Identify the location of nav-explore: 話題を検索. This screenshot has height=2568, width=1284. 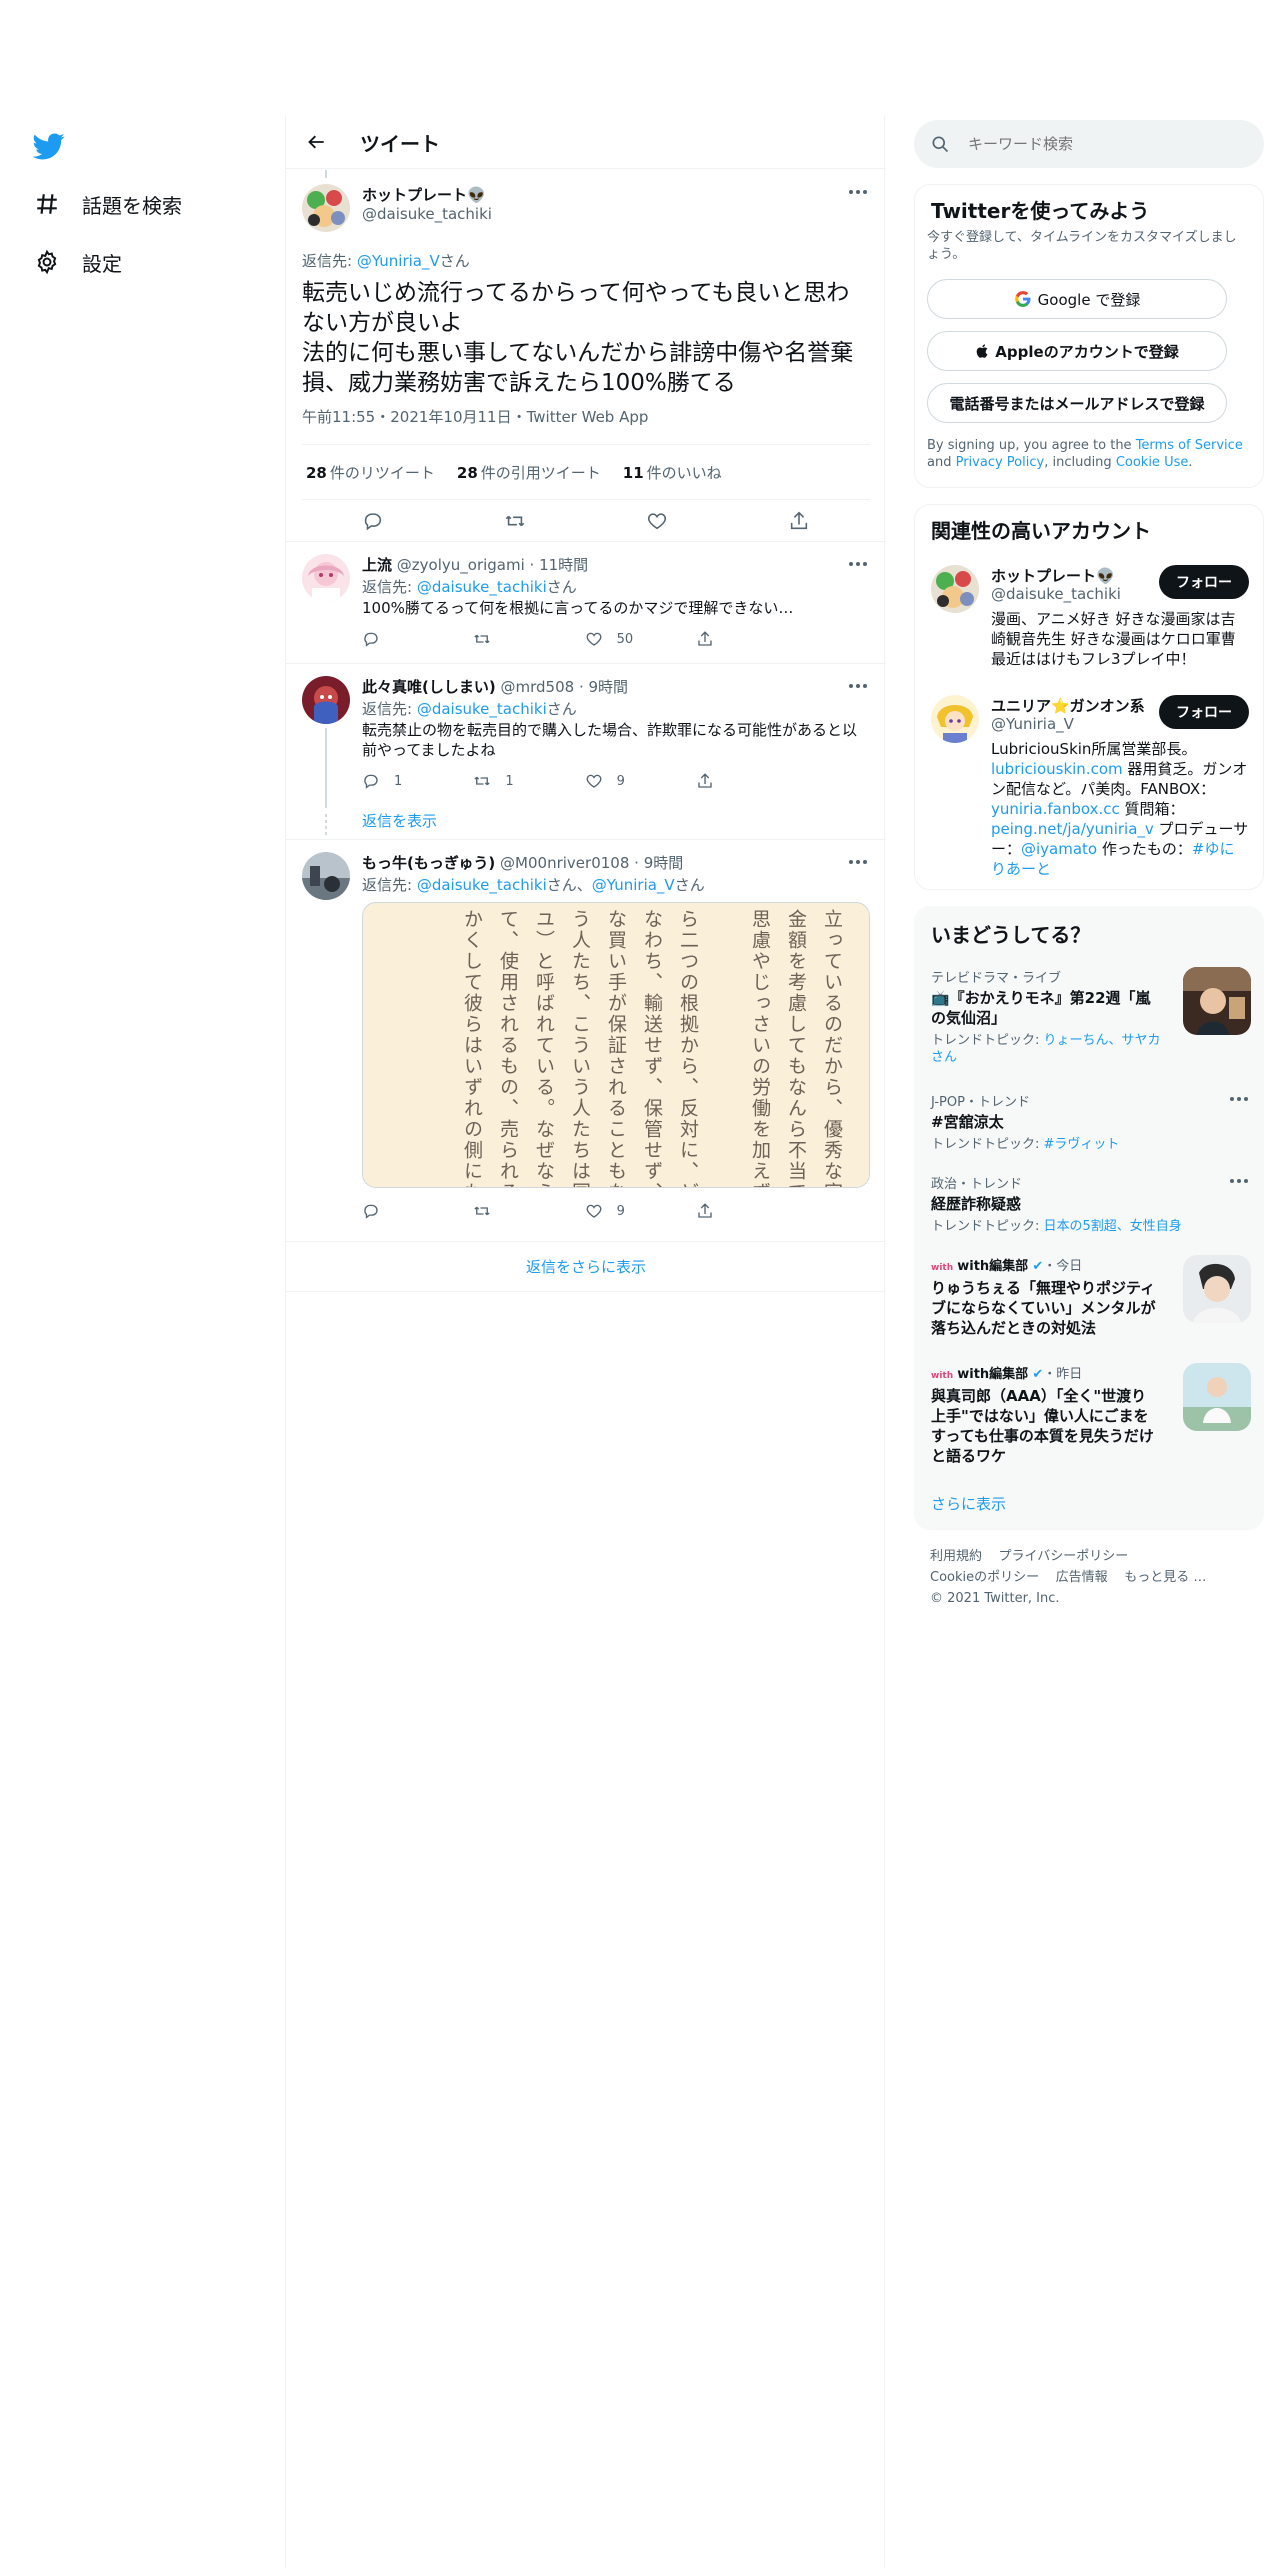
(107, 204).